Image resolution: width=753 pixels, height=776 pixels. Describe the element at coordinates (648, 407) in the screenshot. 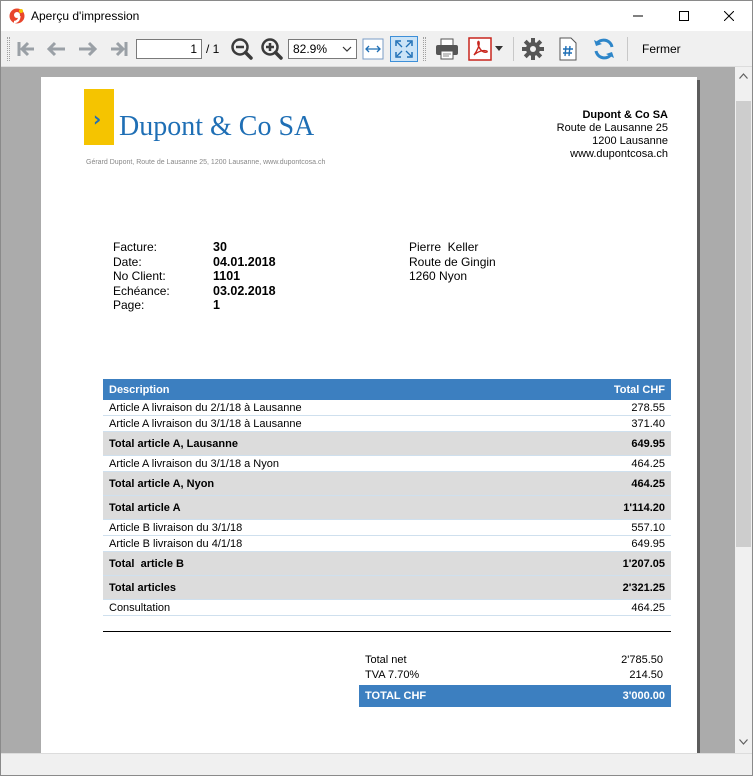

I see `row-amount: 278.55` at that location.